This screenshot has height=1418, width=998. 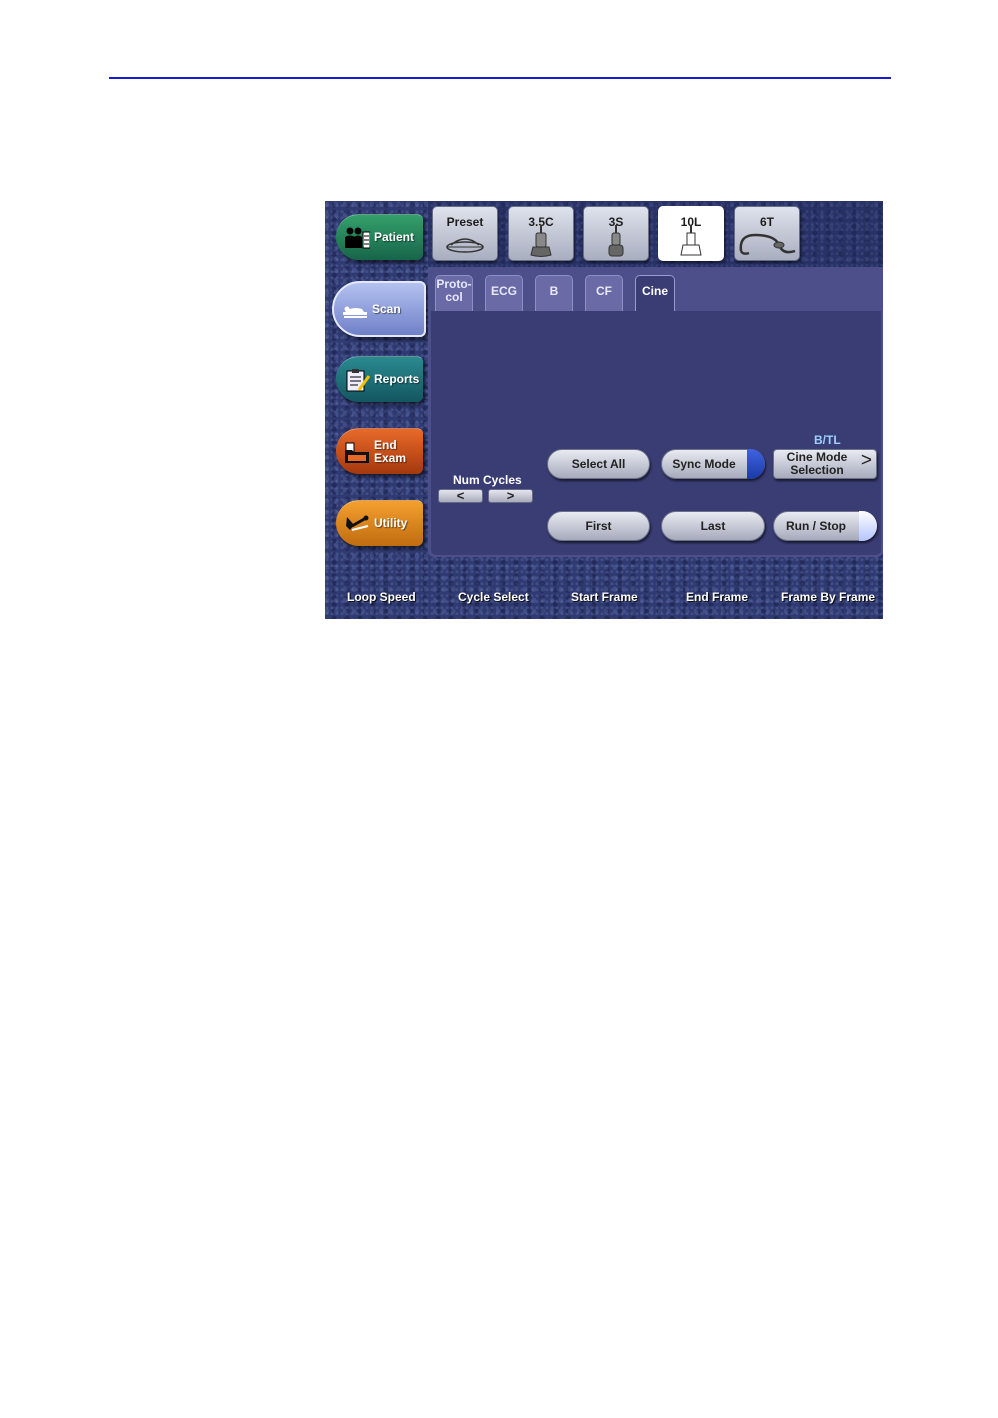 I want to click on linear-probe-icon, so click(x=691, y=240).